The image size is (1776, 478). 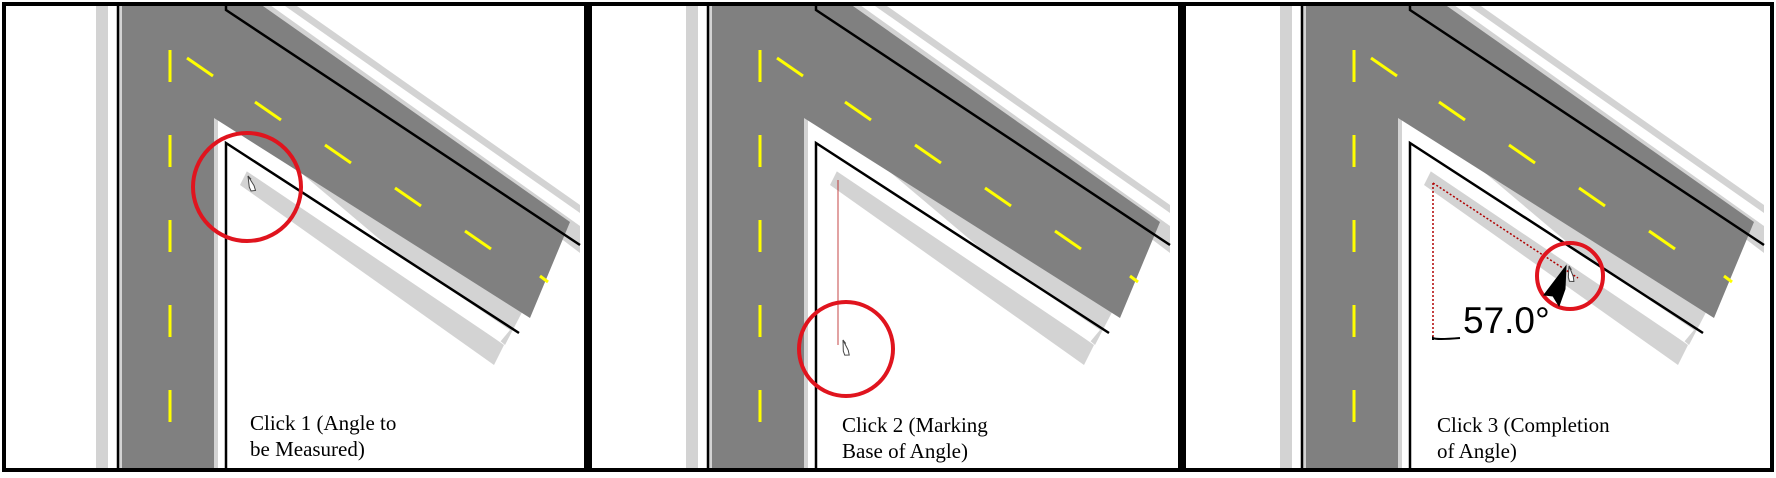 What do you see at coordinates (323, 423) in the screenshot?
I see `panel-1-caption-line1: Click 1 (Angle to` at bounding box center [323, 423].